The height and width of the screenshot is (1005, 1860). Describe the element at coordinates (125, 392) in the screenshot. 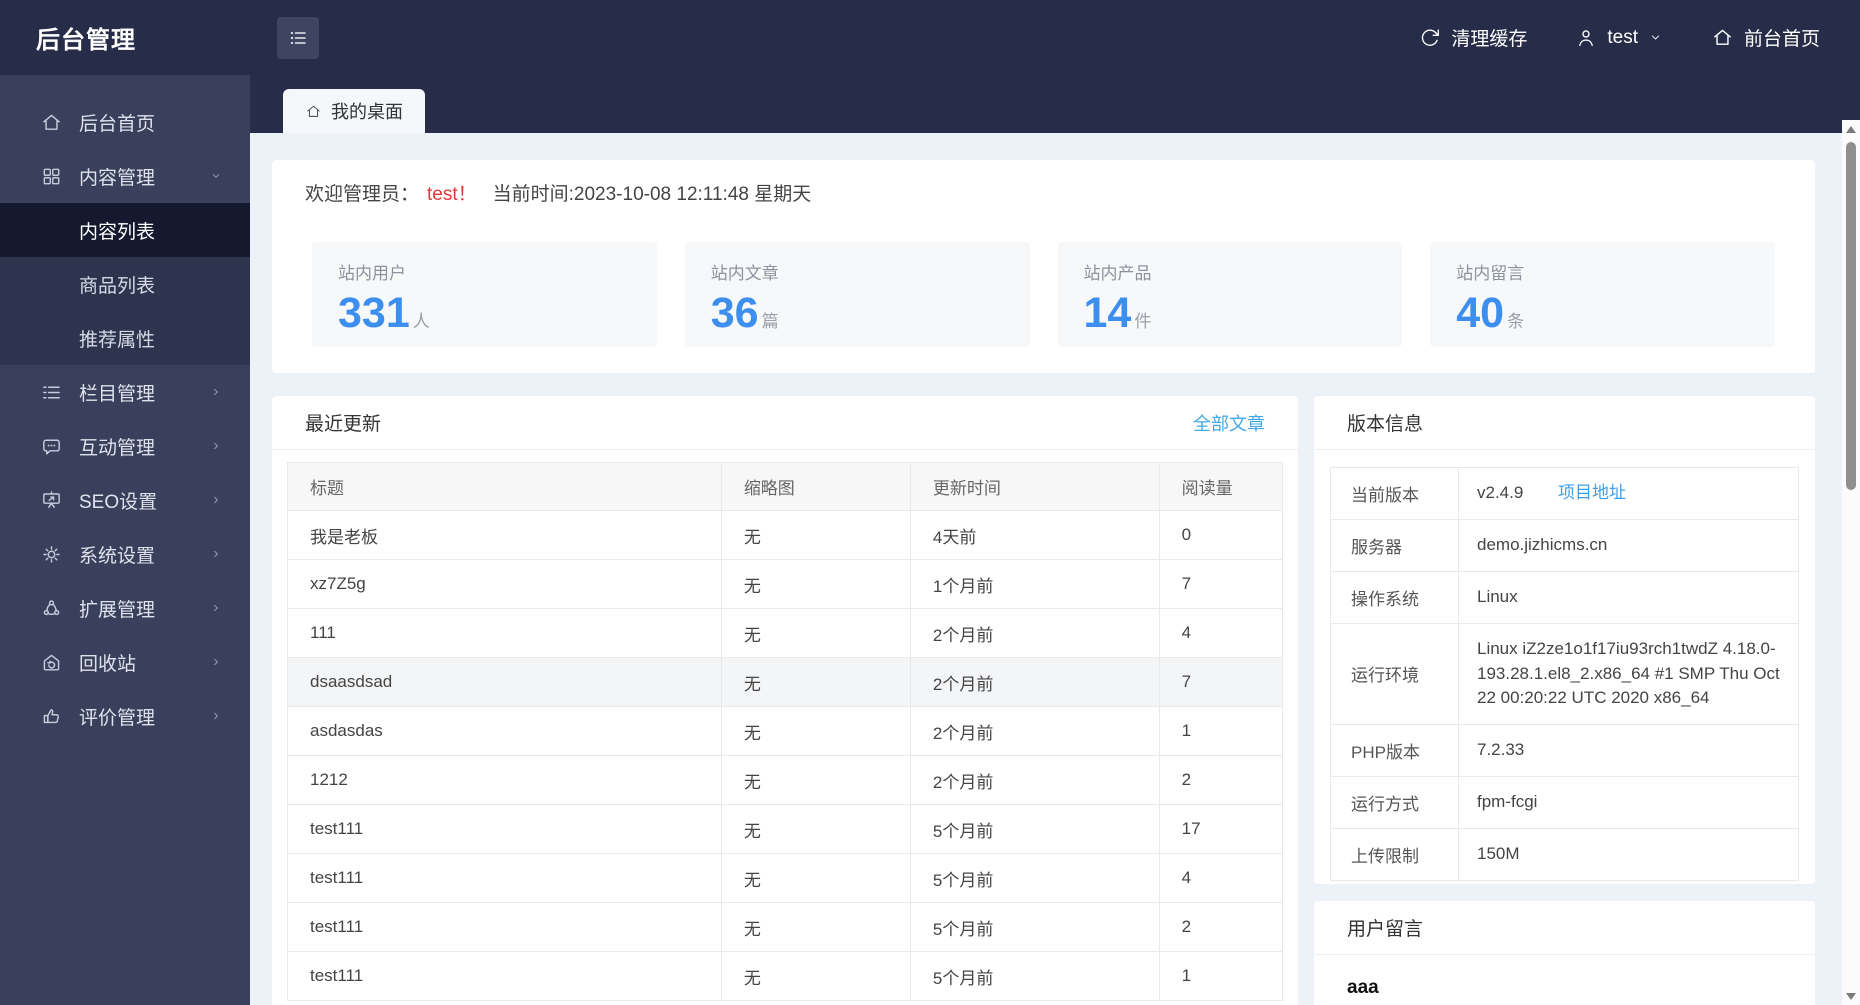

I see `sidebar-item-column-mgmt: 栏目管理` at that location.